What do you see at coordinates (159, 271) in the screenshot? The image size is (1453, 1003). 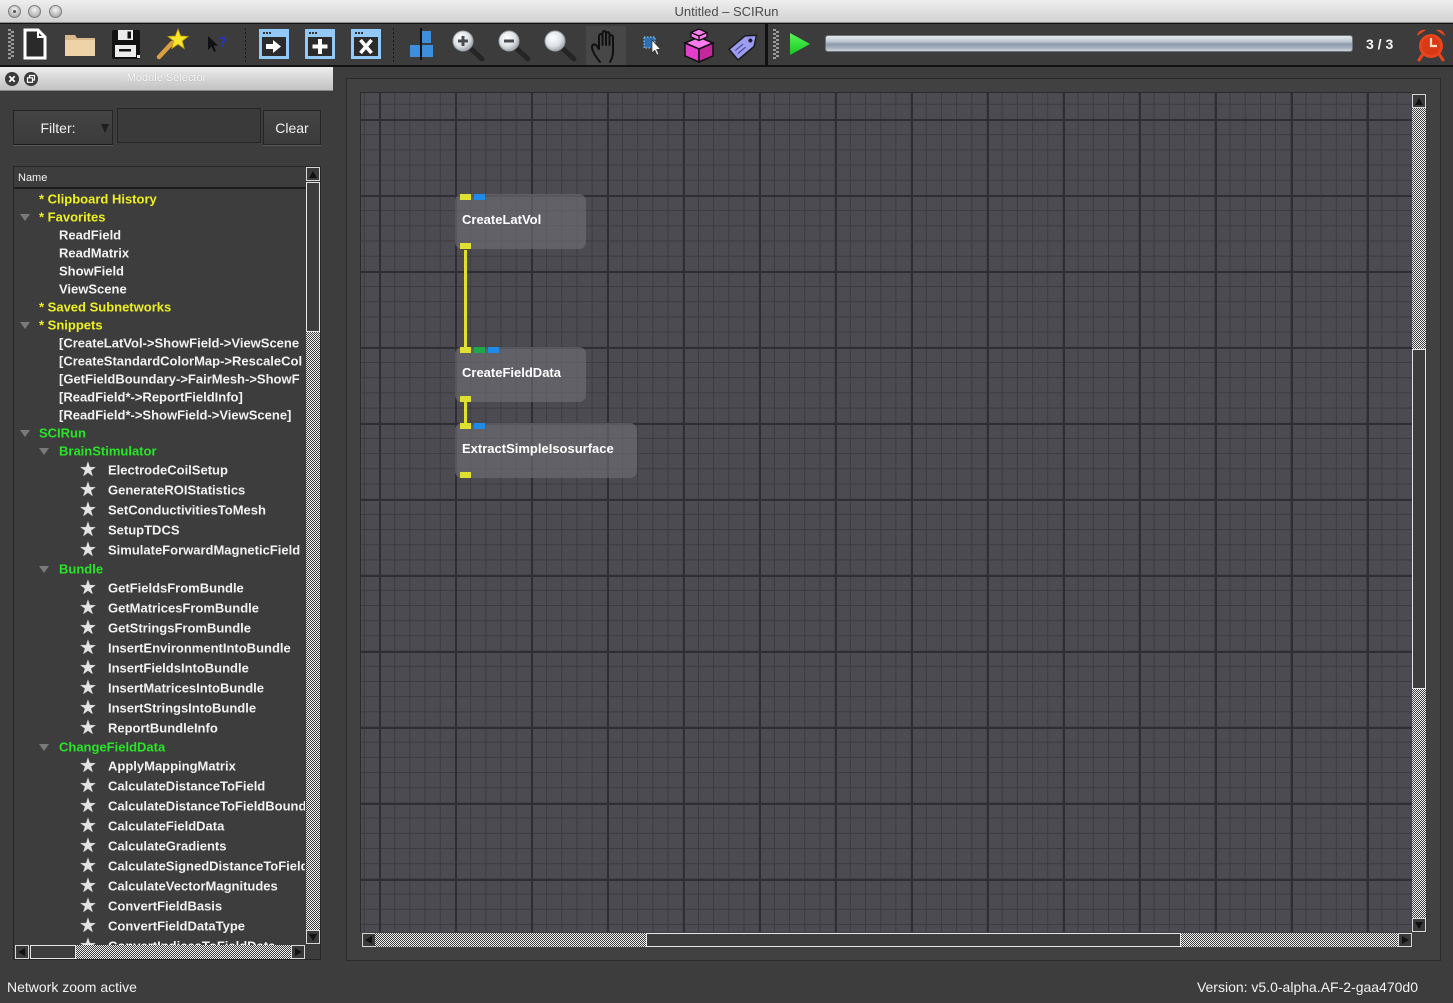 I see `tree-item: ShowField` at bounding box center [159, 271].